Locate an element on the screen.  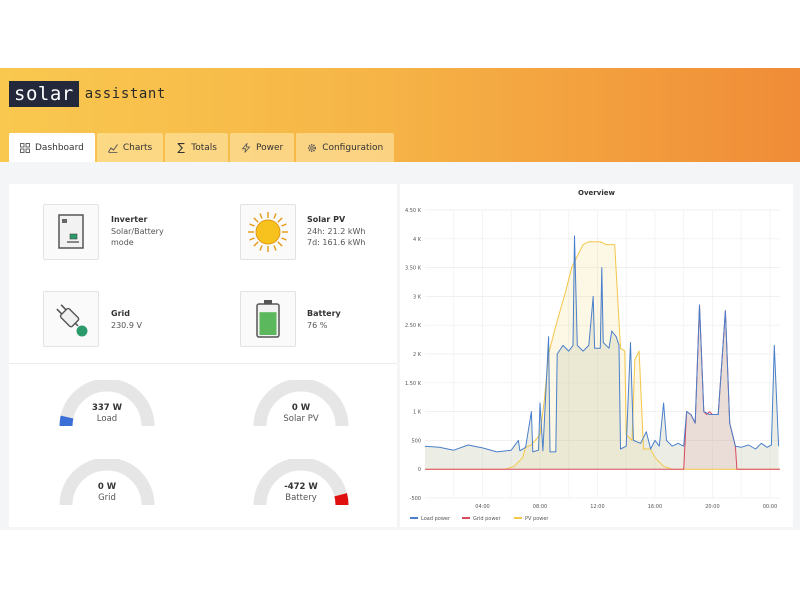
tab-charts: Charts is located at coordinates (130, 147).